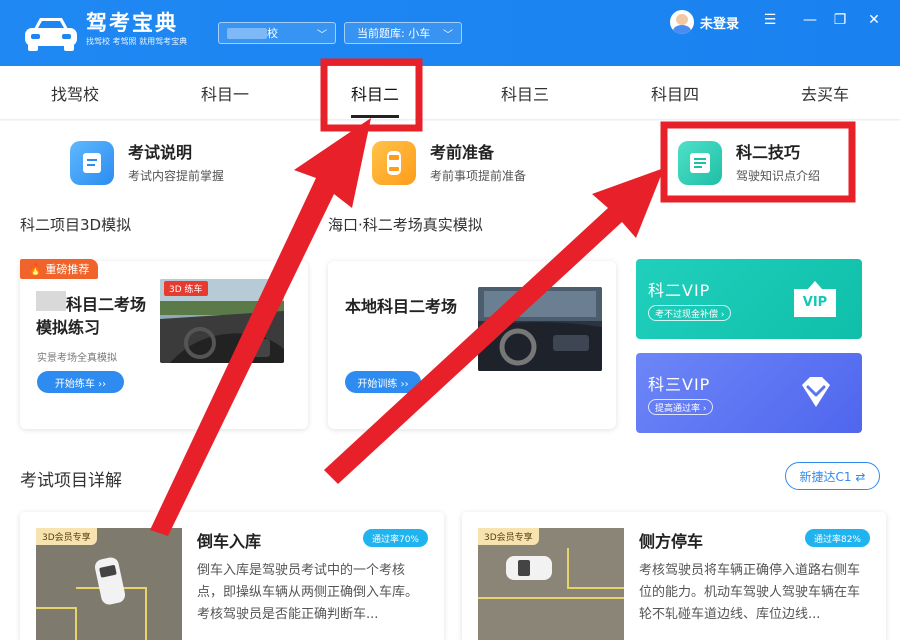 Image resolution: width=900 pixels, height=640 pixels. What do you see at coordinates (383, 382) in the screenshot?
I see `start-training-button: 开始训练 ››` at bounding box center [383, 382].